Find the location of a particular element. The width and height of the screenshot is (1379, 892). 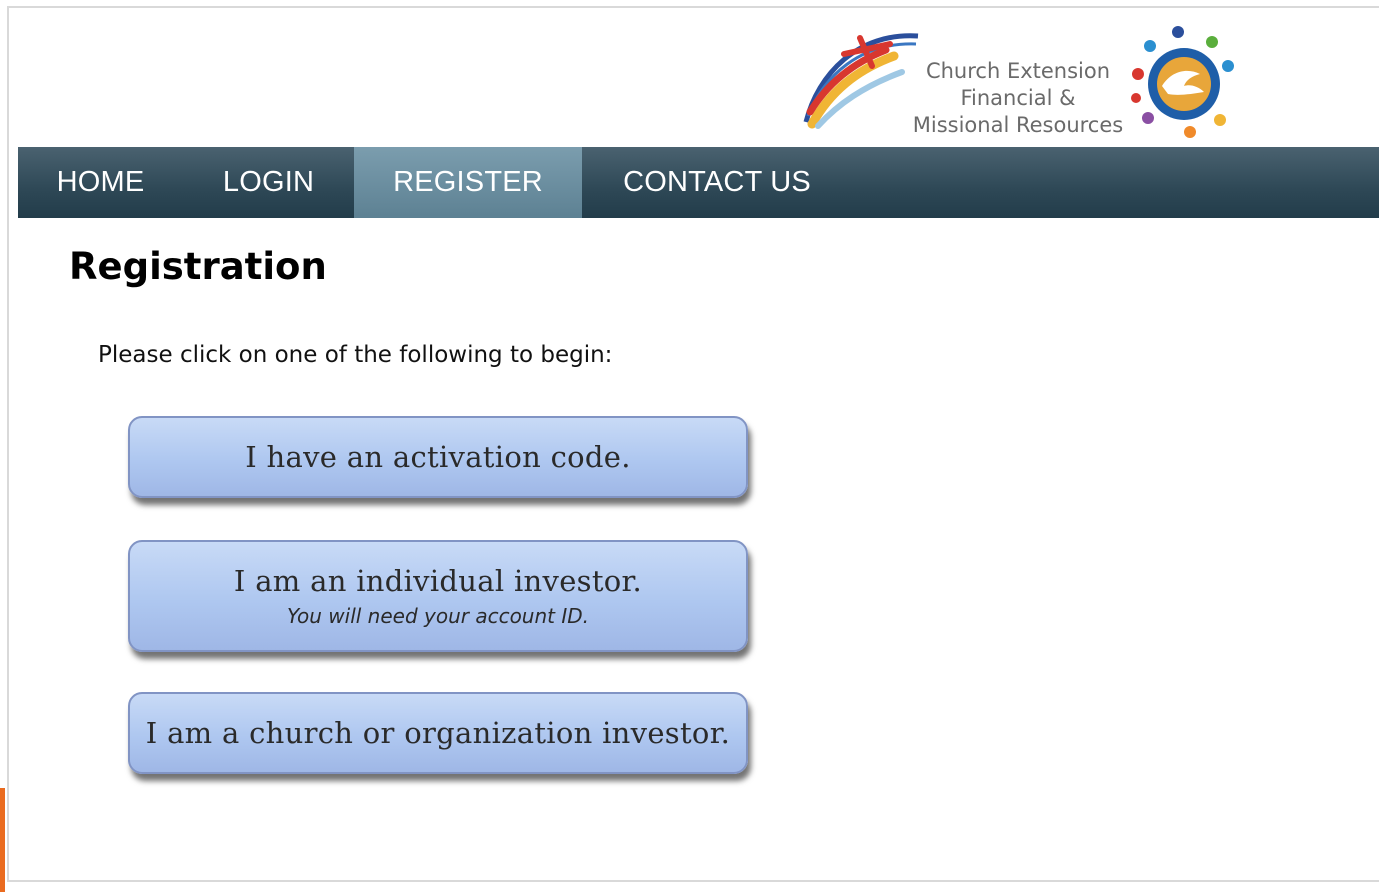

nav-item-contact-us: CONTACT US is located at coordinates (717, 182).